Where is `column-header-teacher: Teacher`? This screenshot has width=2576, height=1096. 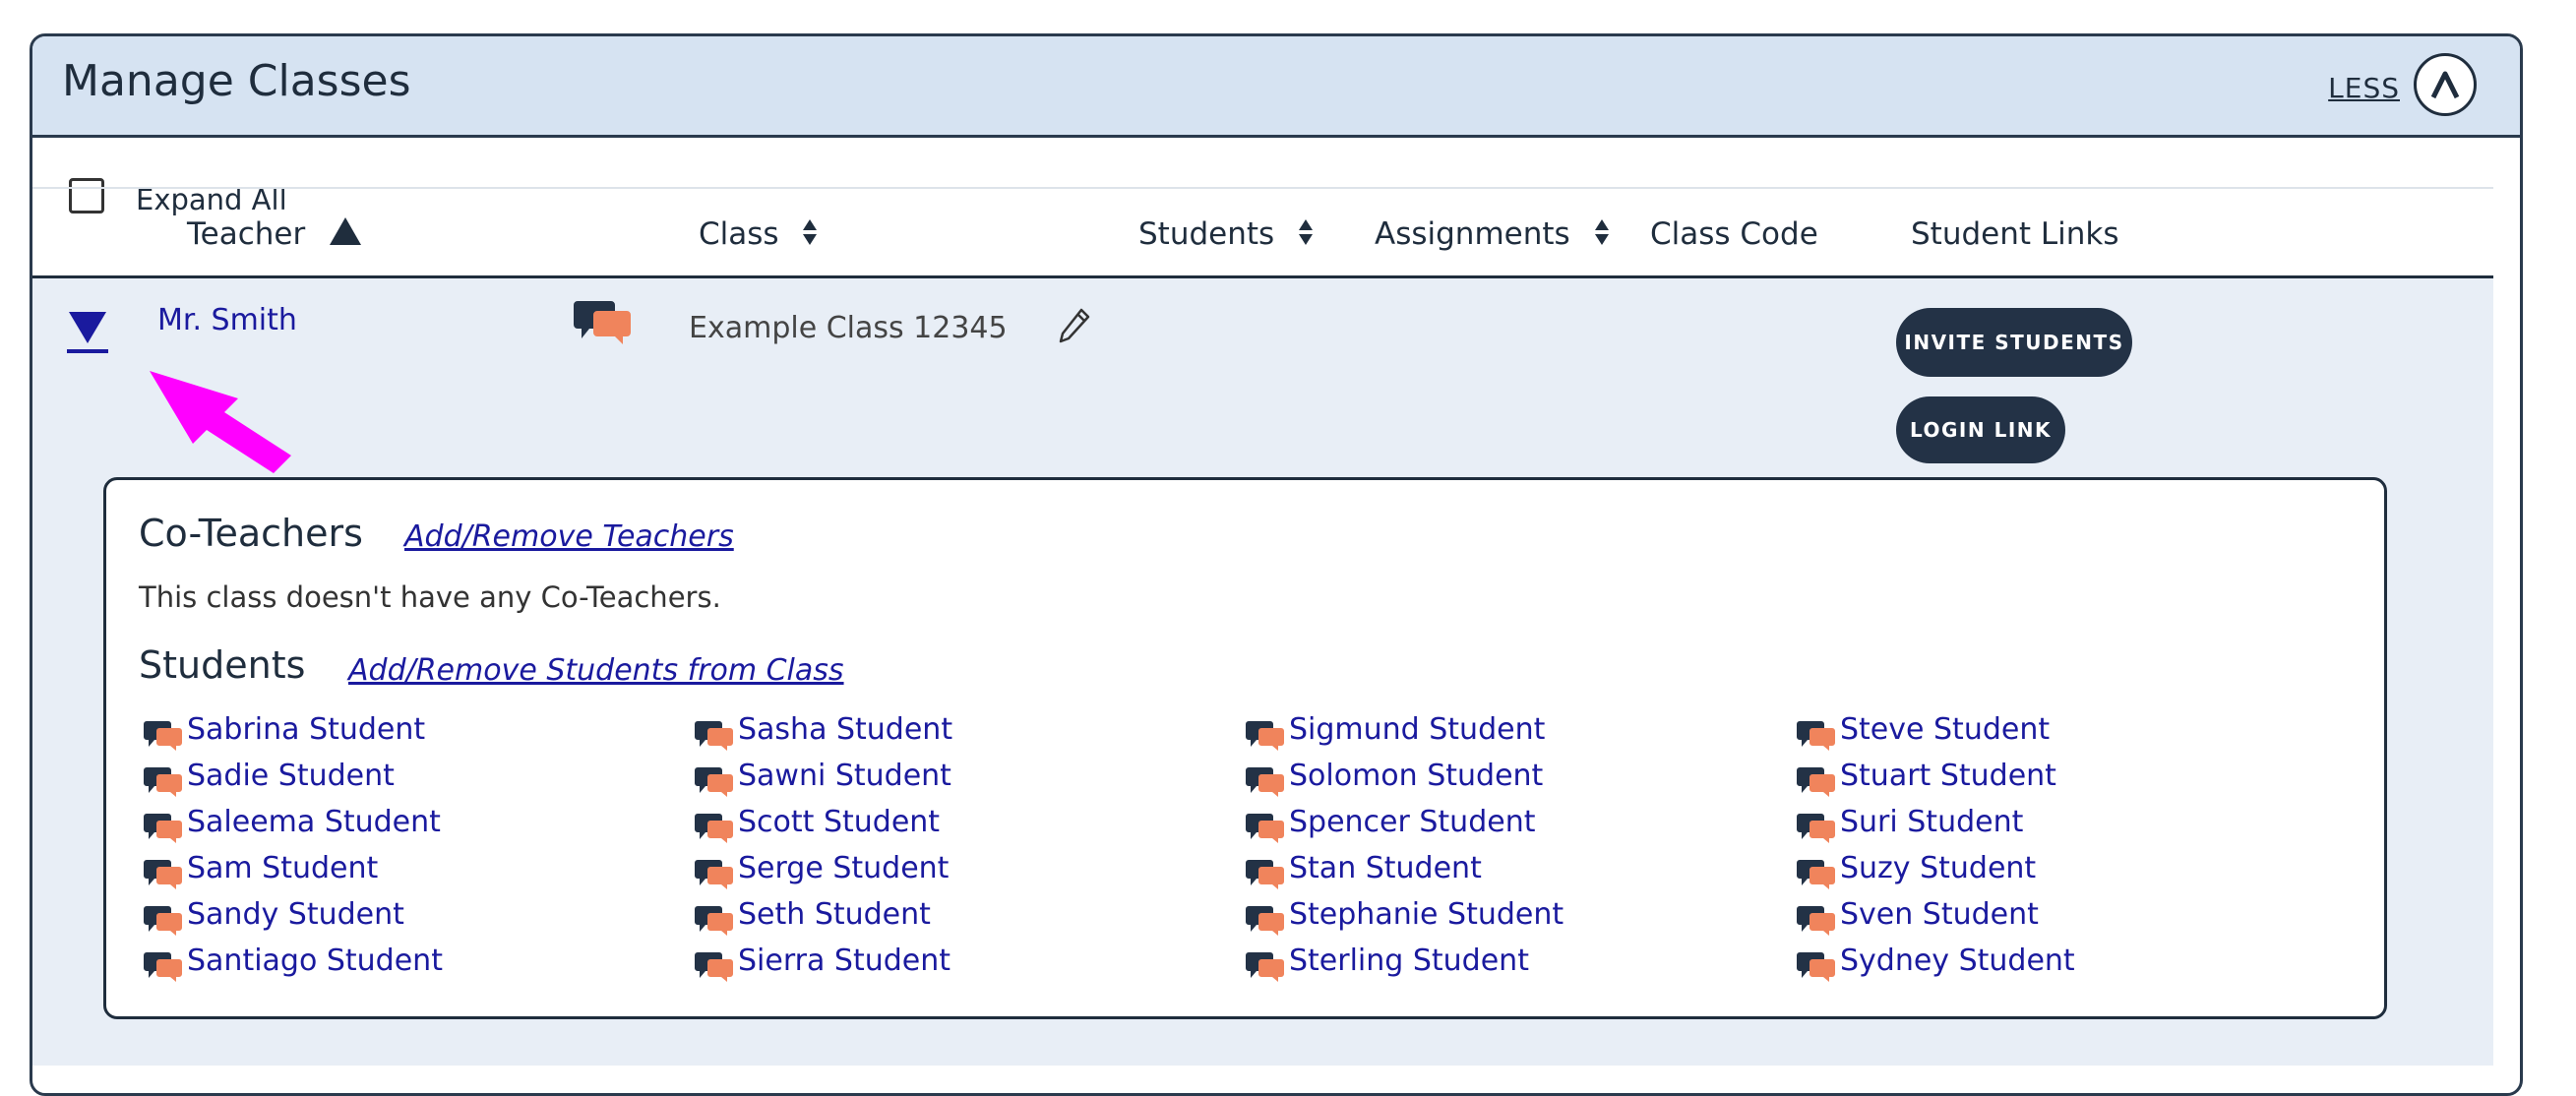
column-header-teacher: Teacher is located at coordinates (274, 234).